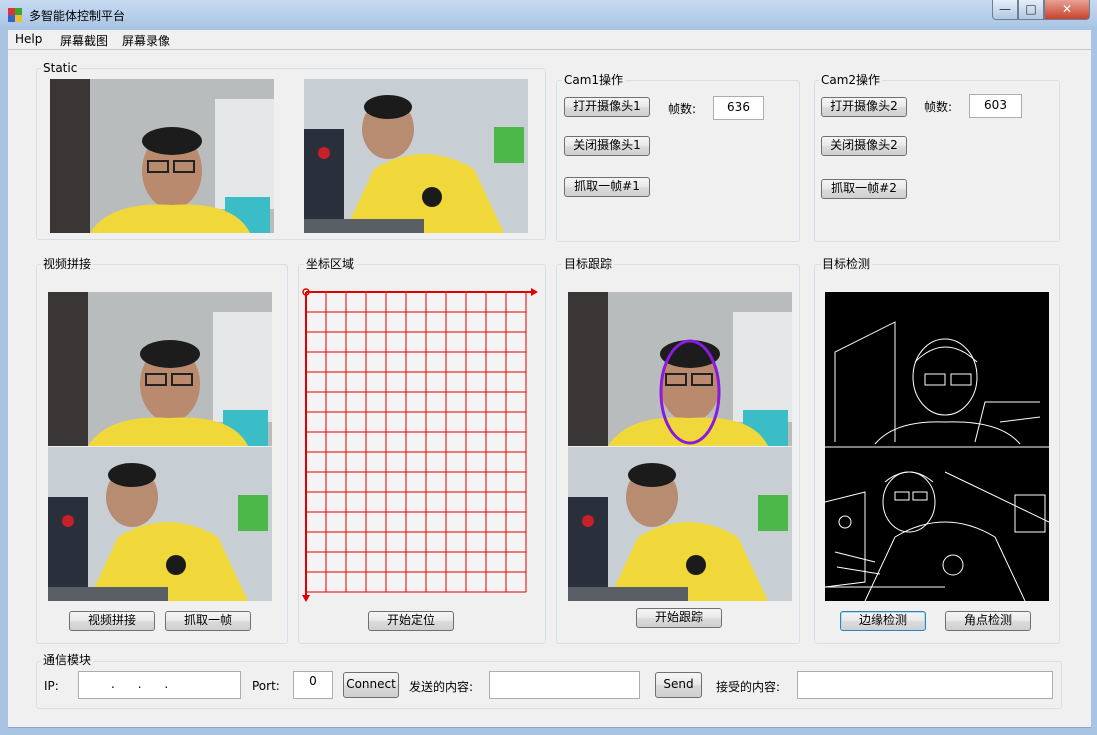 The width and height of the screenshot is (1097, 735). Describe the element at coordinates (607, 107) in the screenshot. I see `open-camera1-button: 打开摄像头1` at that location.